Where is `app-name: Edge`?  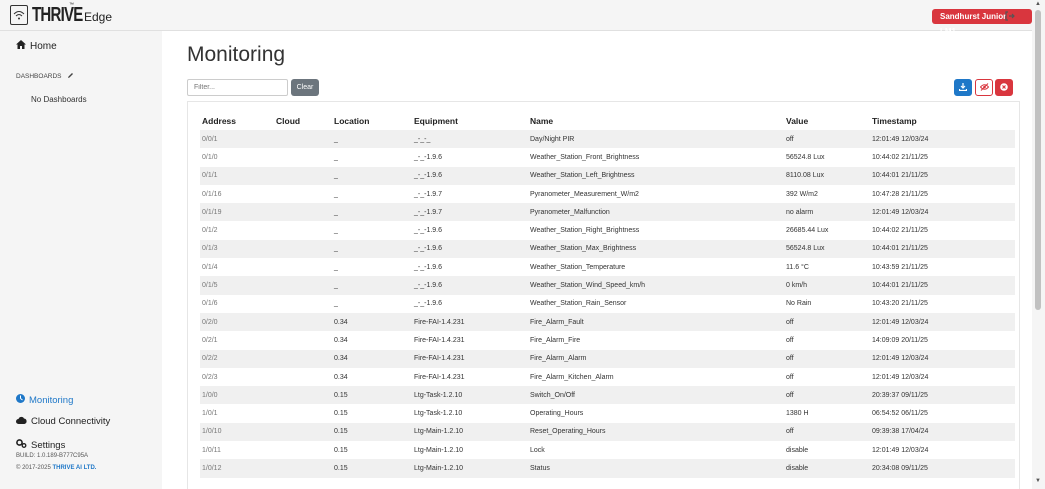
app-name: Edge is located at coordinates (98, 17).